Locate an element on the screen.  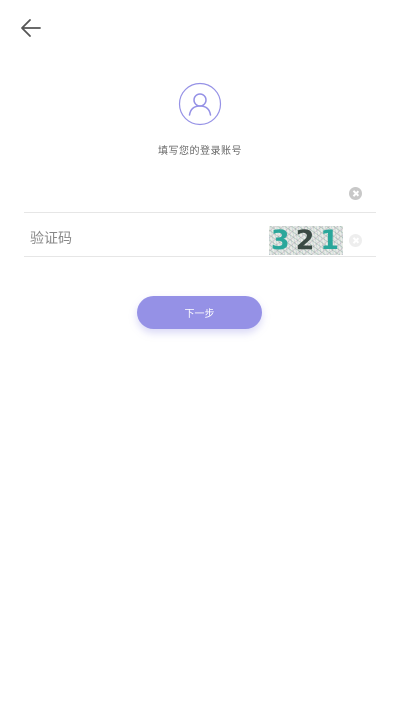
avatar is located at coordinates (200, 104).